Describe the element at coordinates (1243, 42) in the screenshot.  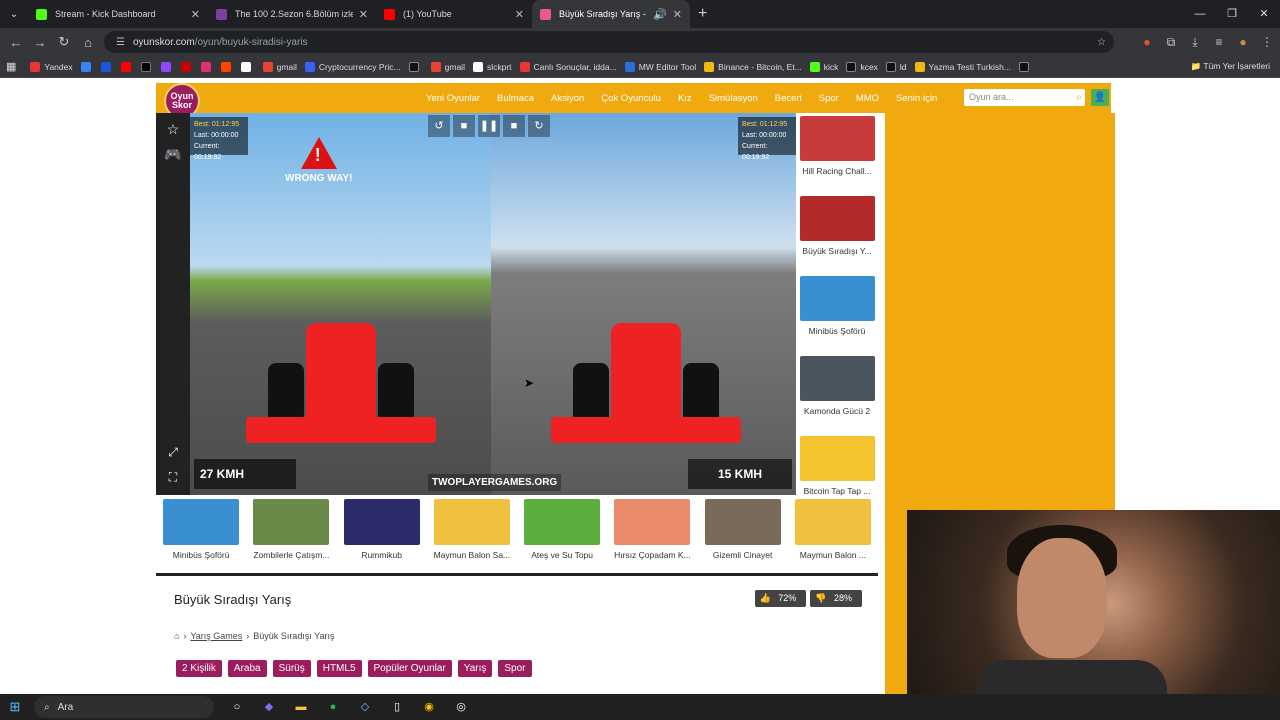
I see `profile-avatar: ●` at that location.